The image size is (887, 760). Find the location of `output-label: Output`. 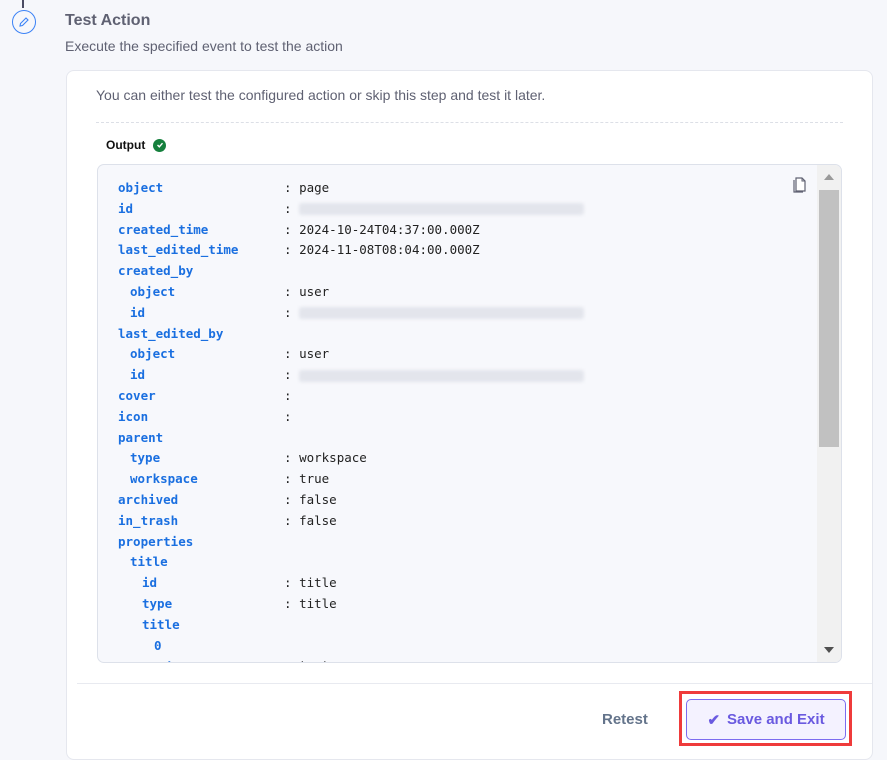

output-label: Output is located at coordinates (126, 145).